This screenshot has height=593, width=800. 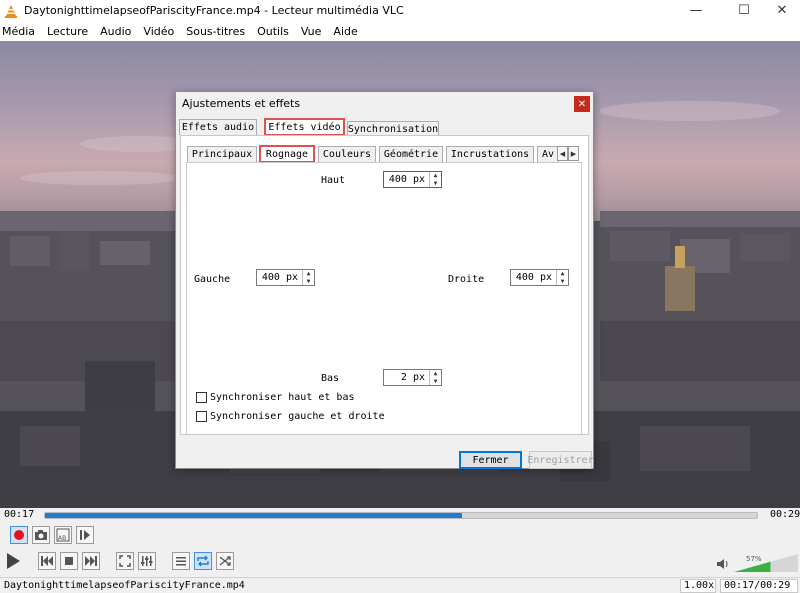 What do you see at coordinates (347, 154) in the screenshot?
I see `subtab-couleurs: Couleurs` at bounding box center [347, 154].